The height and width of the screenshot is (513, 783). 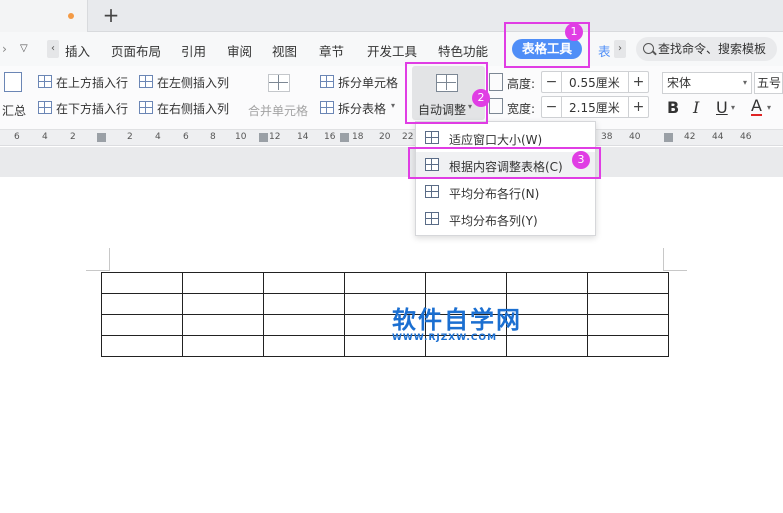 What do you see at coordinates (493, 221) in the screenshot?
I see `menu-item-label: 平均分布各列(Y)` at bounding box center [493, 221].